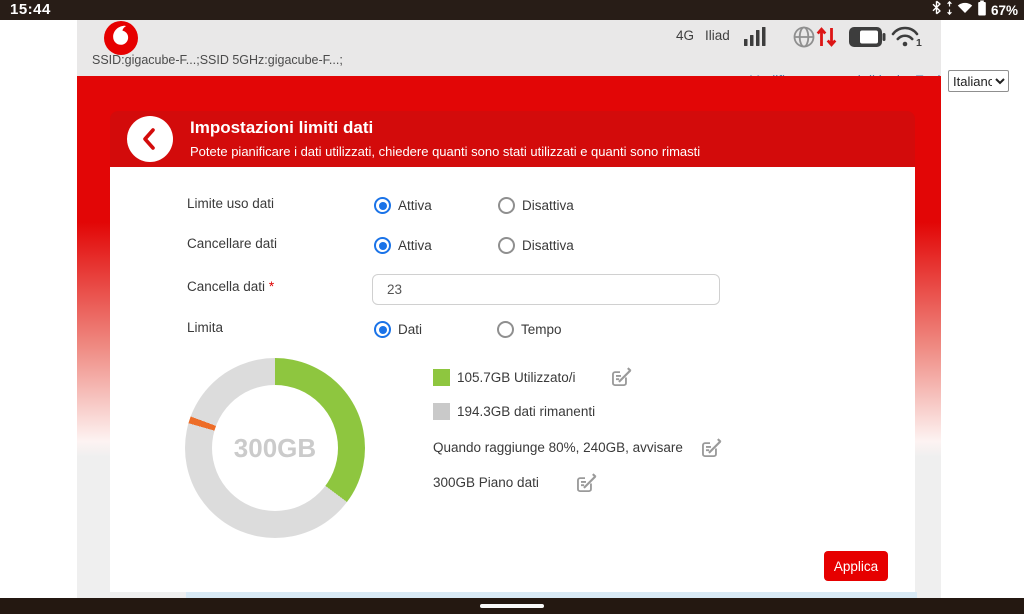  I want to click on bluetooth-icon, so click(936, 10).